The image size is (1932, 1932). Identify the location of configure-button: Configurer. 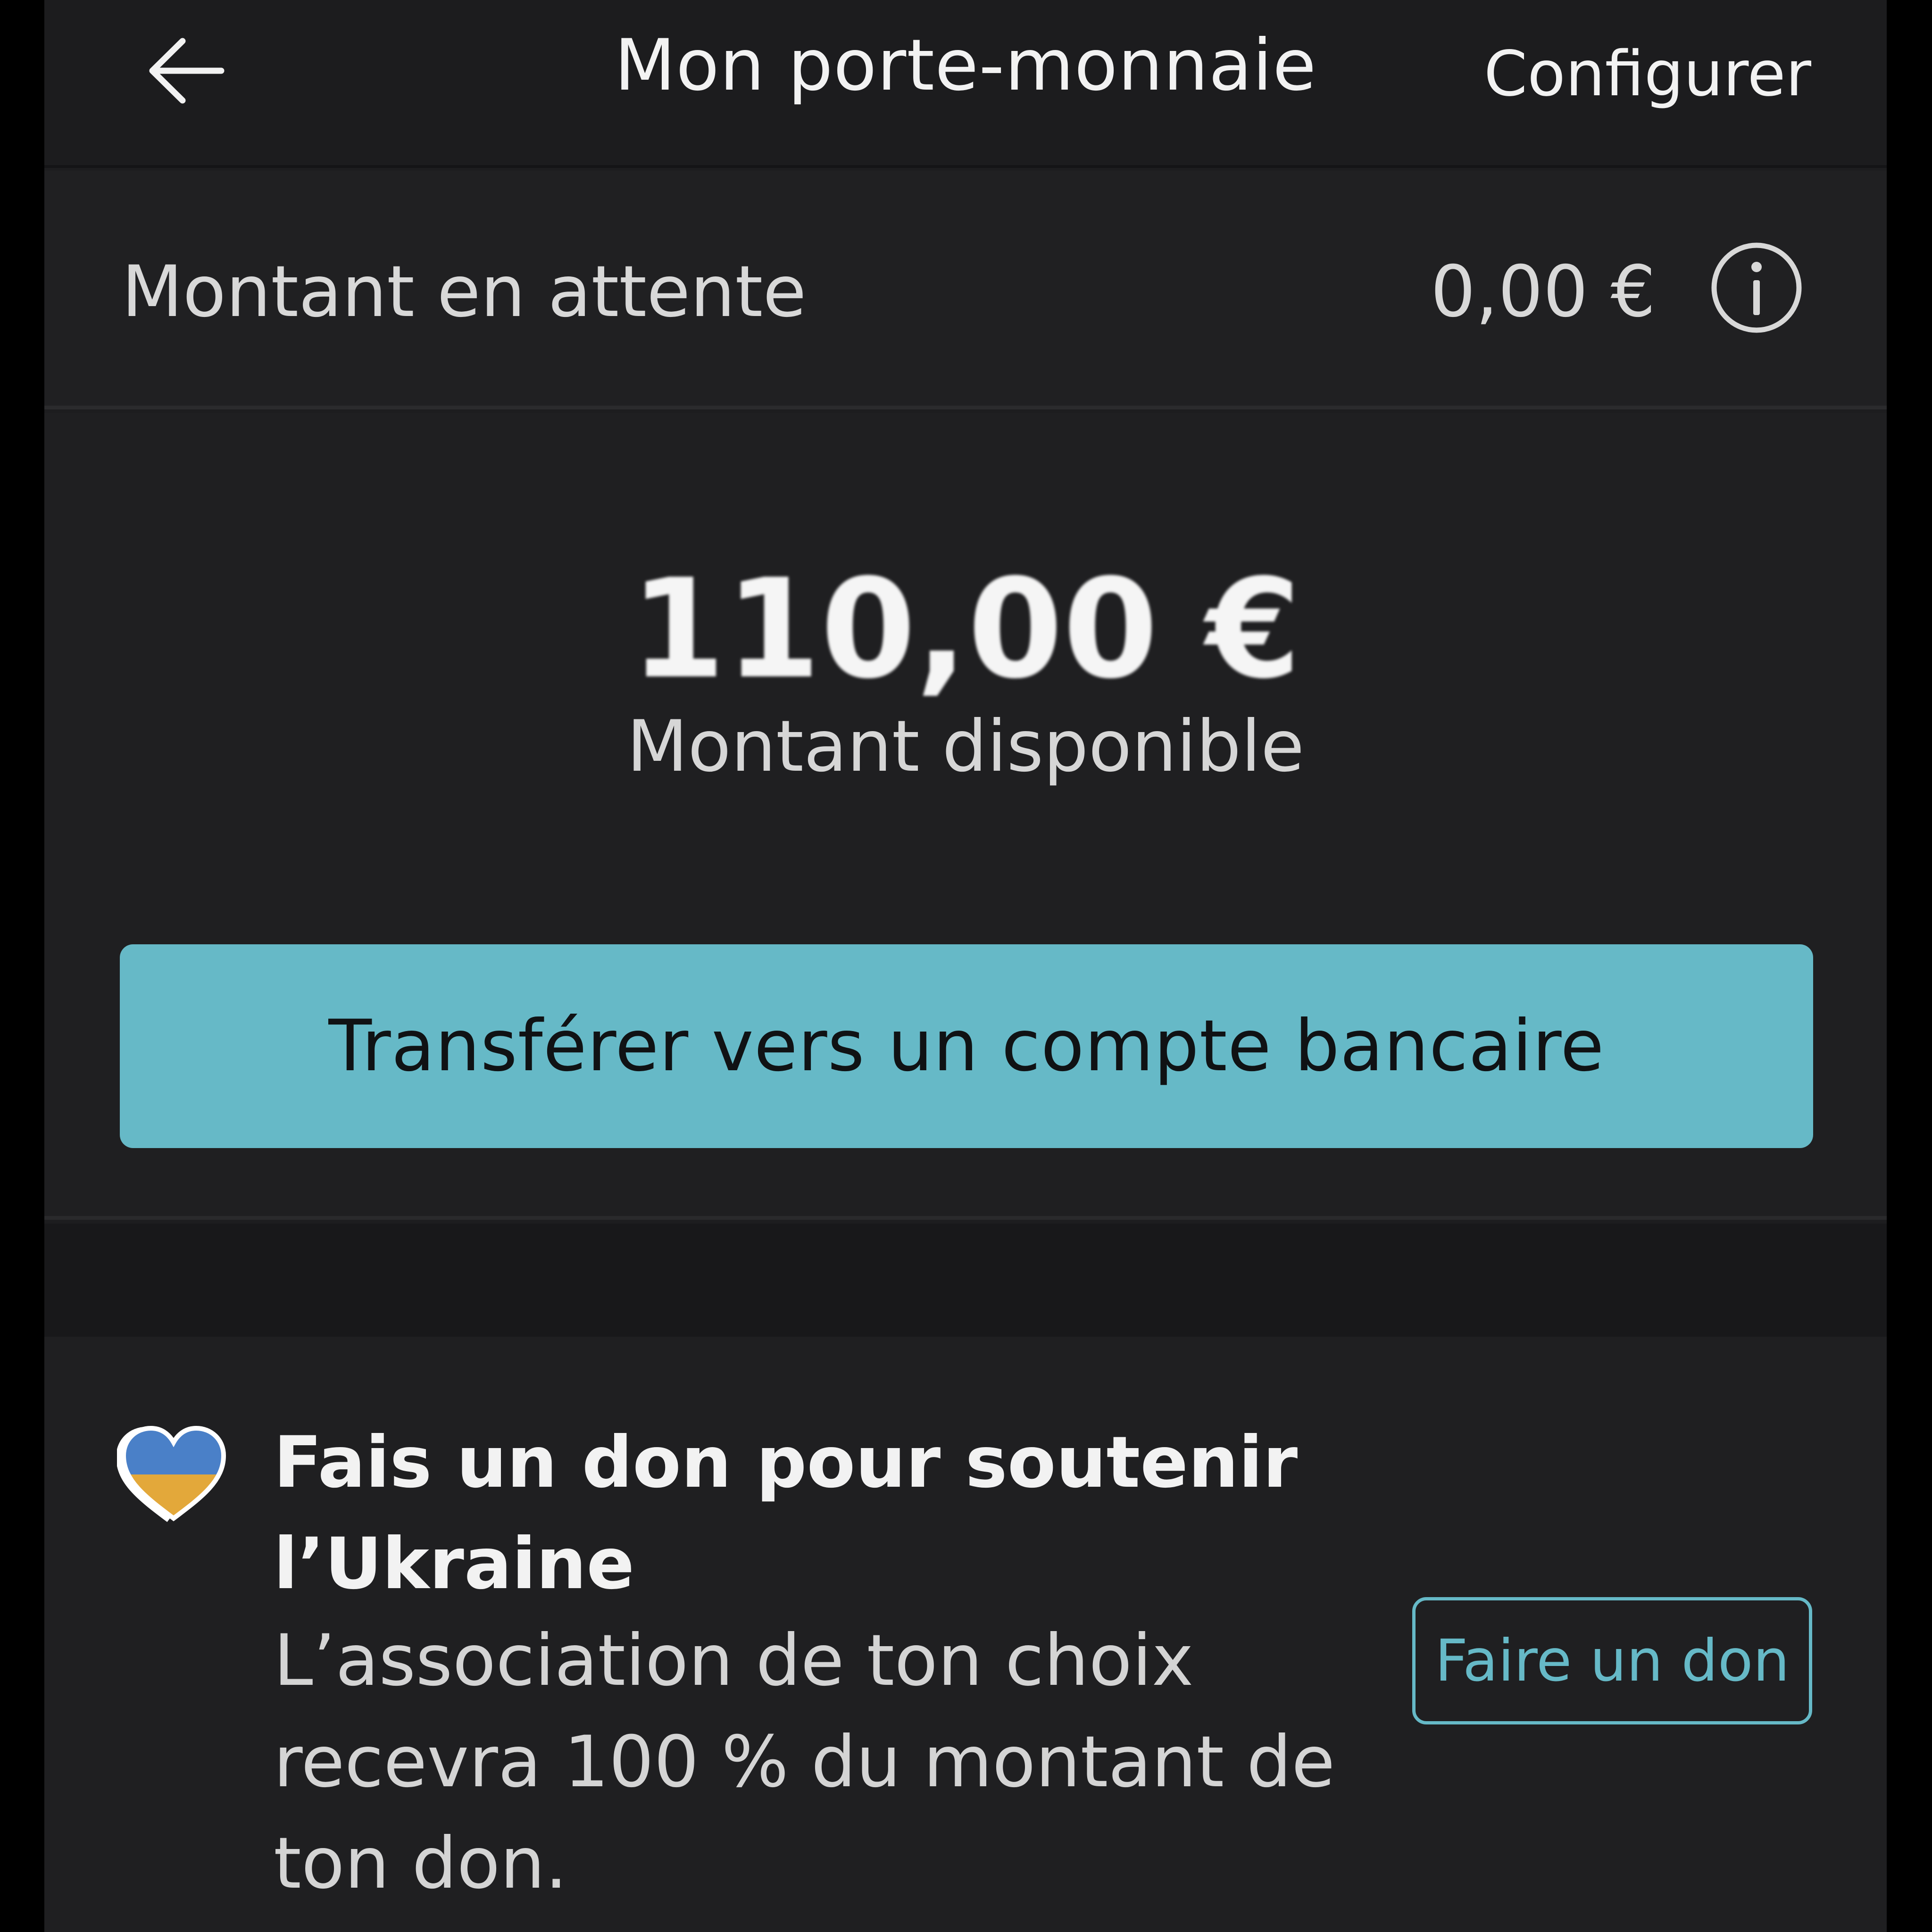
(1648, 74).